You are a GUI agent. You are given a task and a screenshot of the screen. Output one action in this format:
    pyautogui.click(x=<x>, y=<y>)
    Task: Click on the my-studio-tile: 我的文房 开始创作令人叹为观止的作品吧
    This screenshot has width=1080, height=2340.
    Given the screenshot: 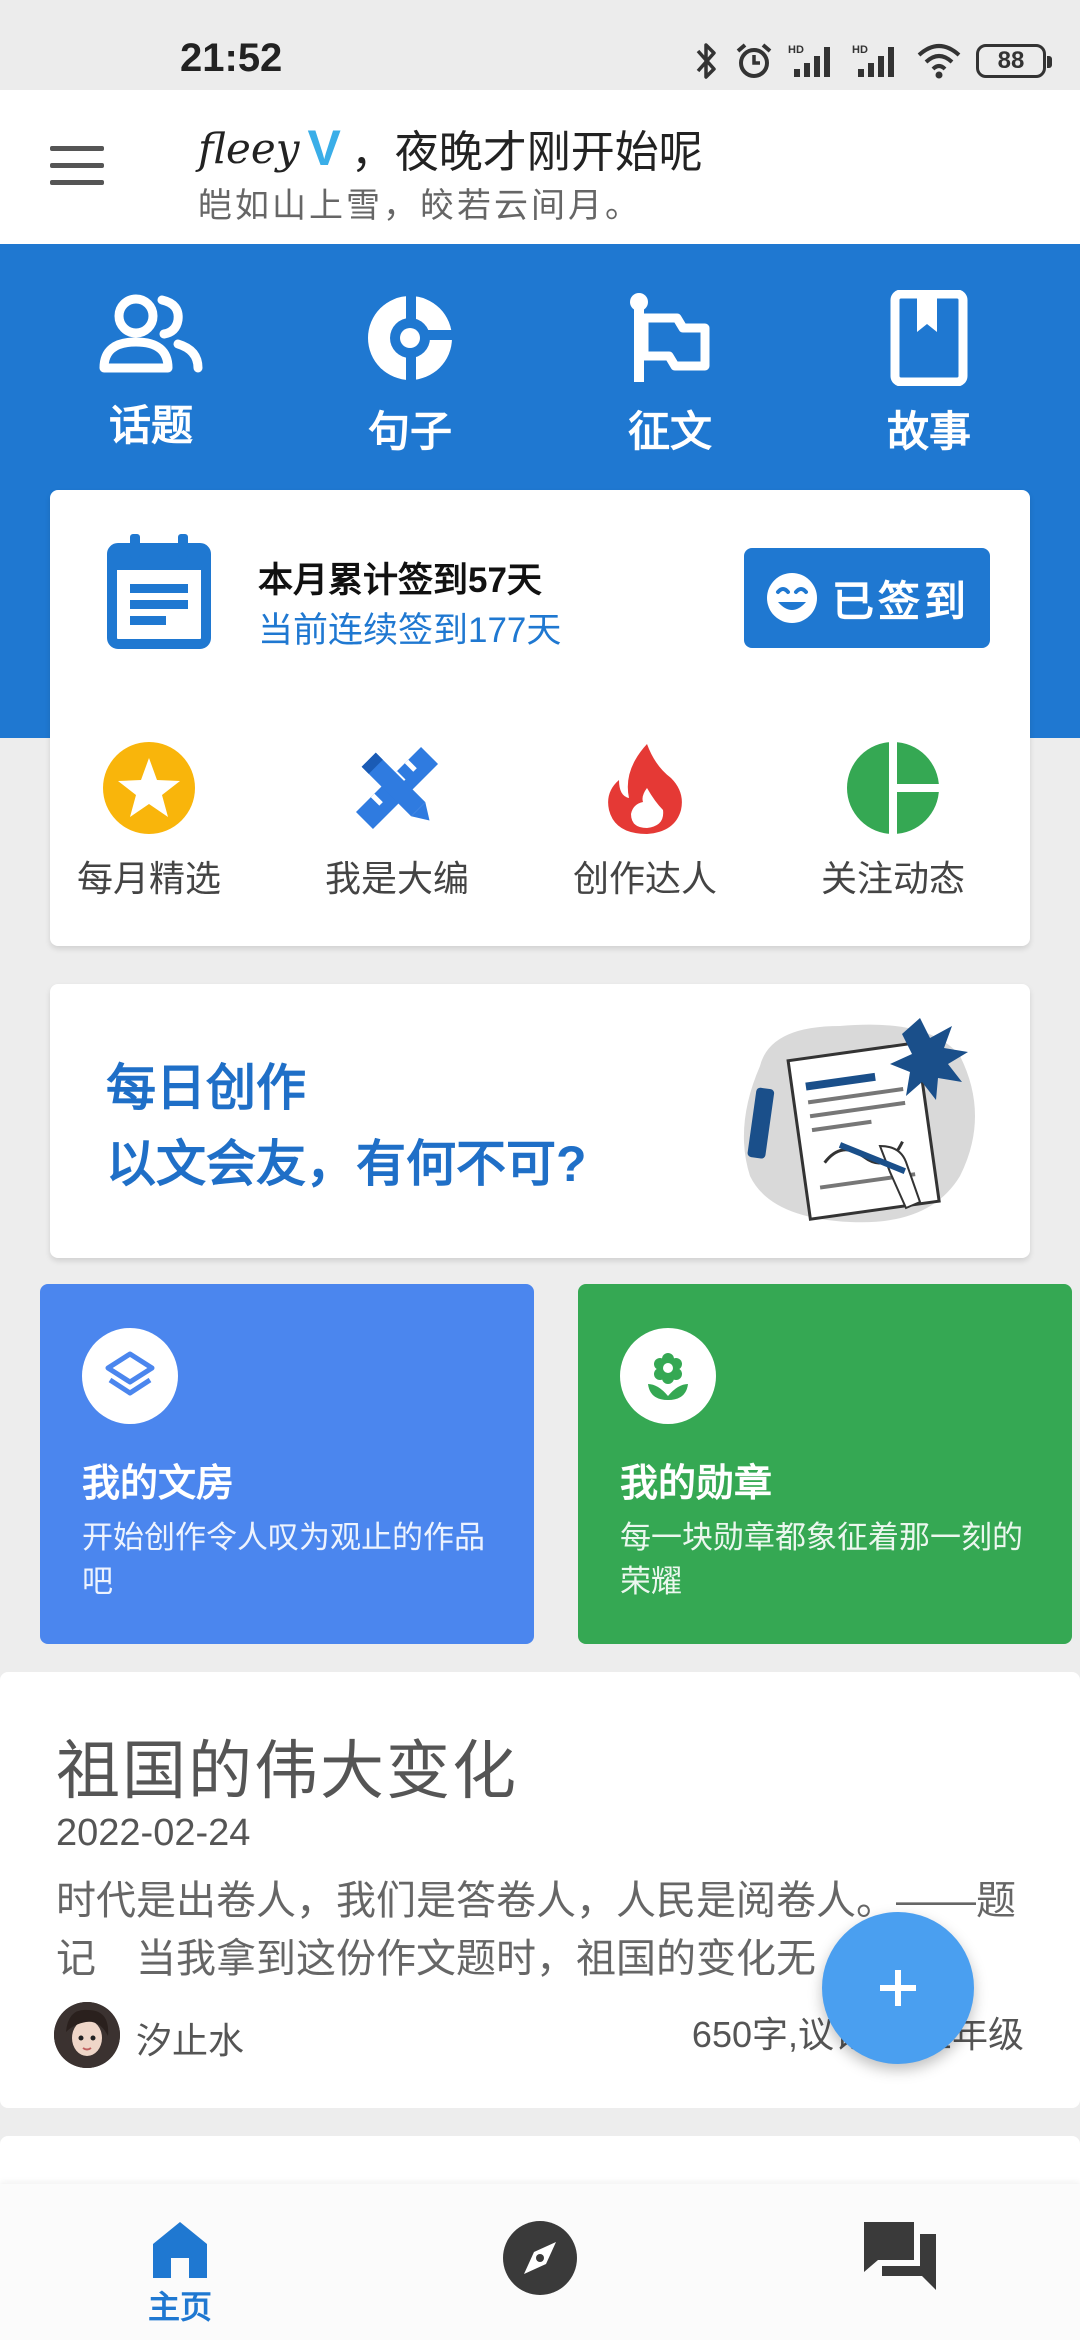 What is the action you would take?
    pyautogui.click(x=287, y=1464)
    